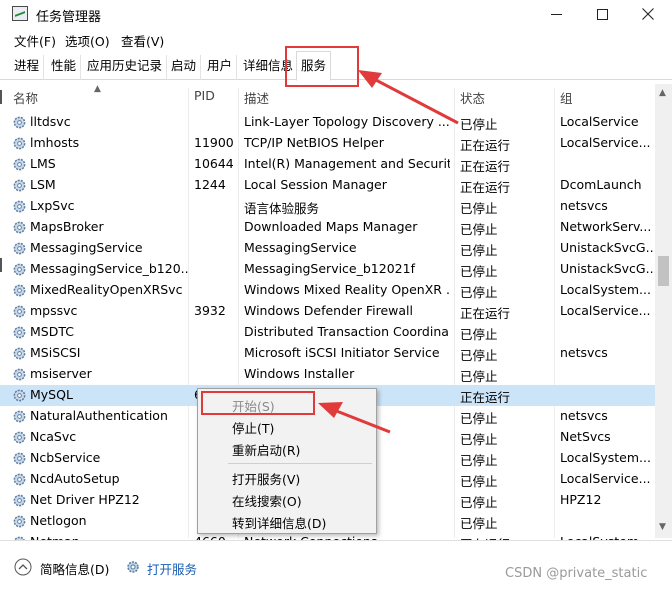 This screenshot has width=672, height=591. I want to click on watermark: CSDN @private_static, so click(576, 573).